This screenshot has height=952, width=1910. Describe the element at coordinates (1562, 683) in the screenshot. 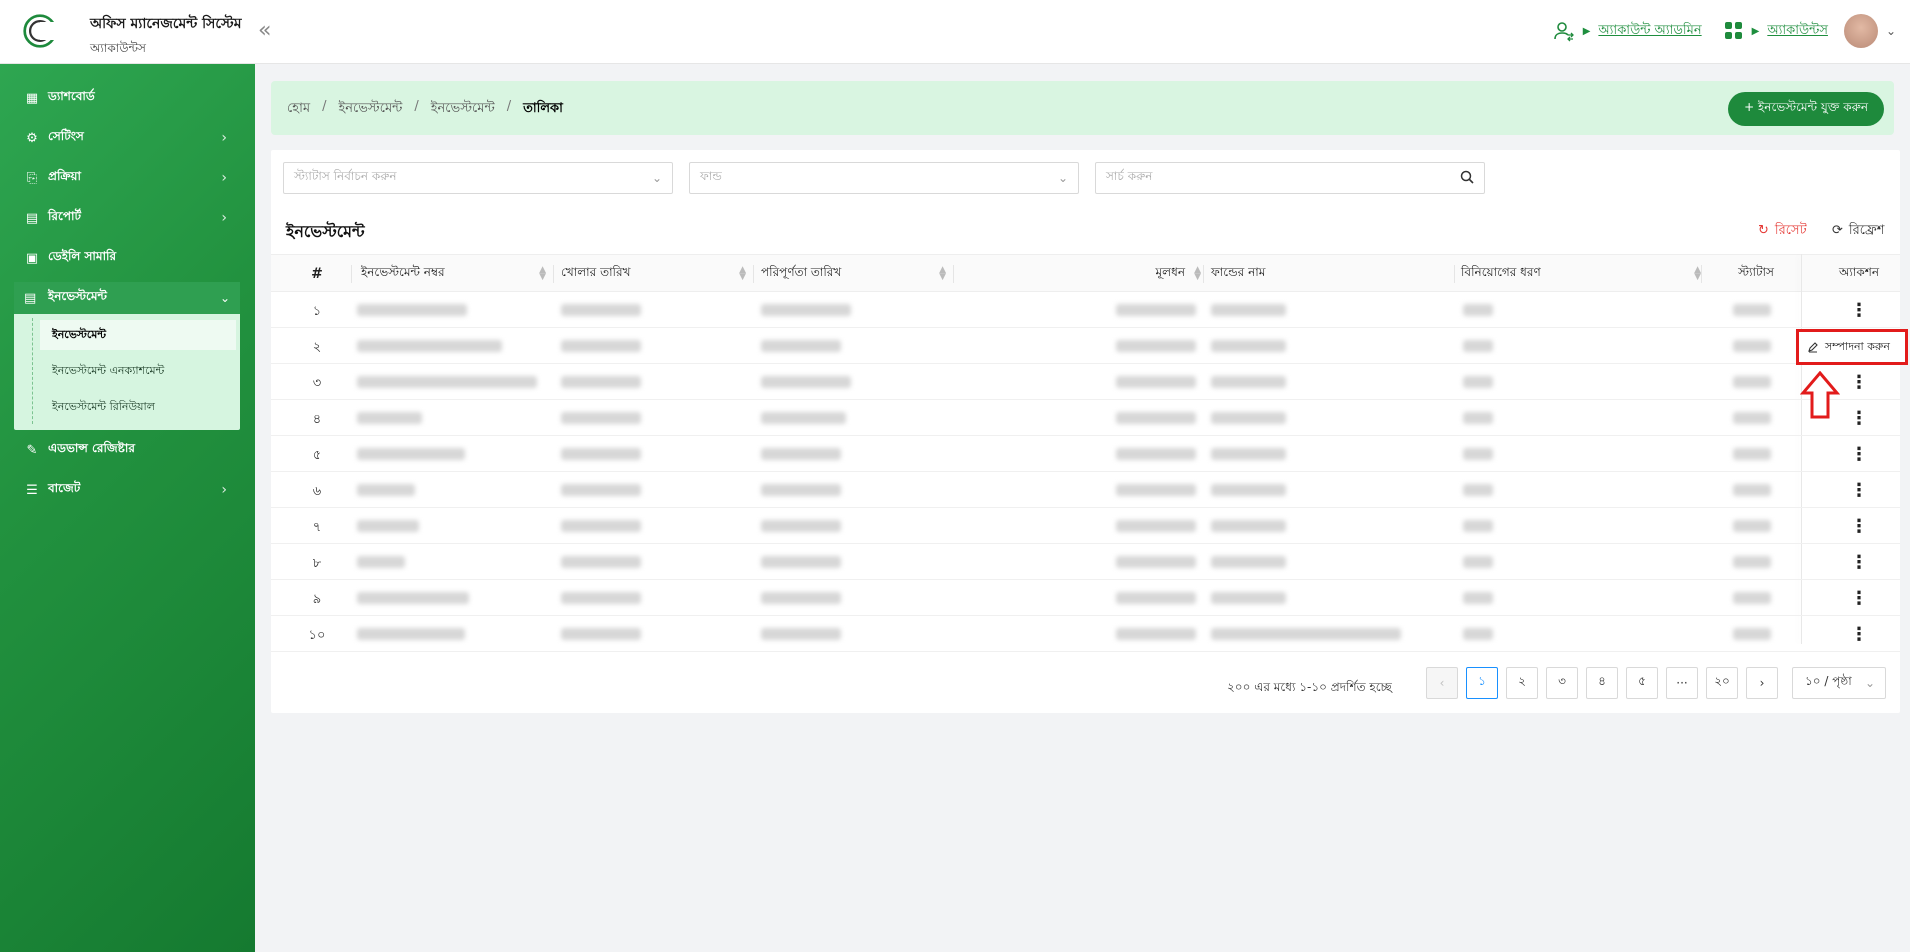

I see `page-button: ৩` at that location.